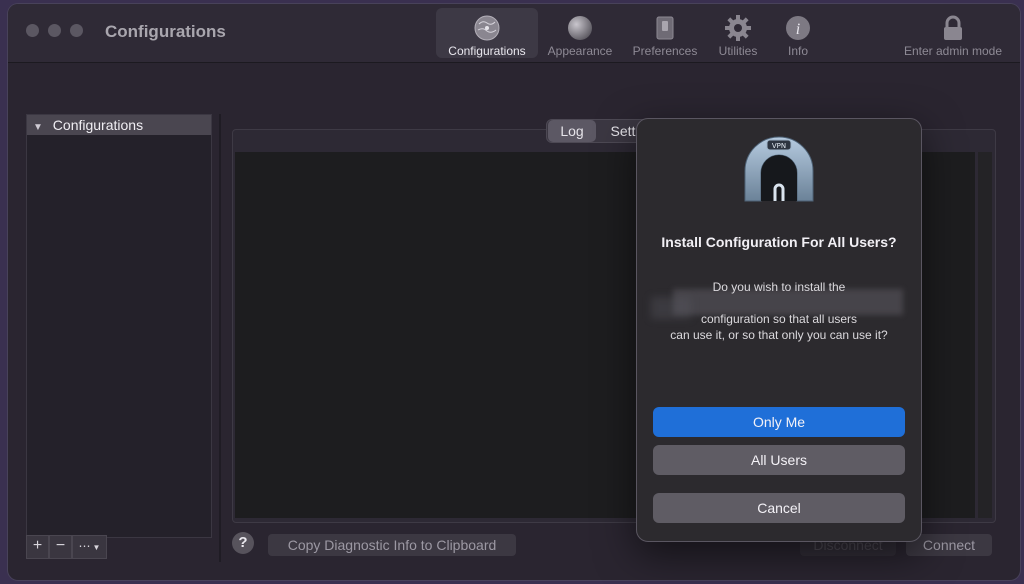 The height and width of the screenshot is (584, 1024). What do you see at coordinates (665, 28) in the screenshot?
I see `switch-icon` at bounding box center [665, 28].